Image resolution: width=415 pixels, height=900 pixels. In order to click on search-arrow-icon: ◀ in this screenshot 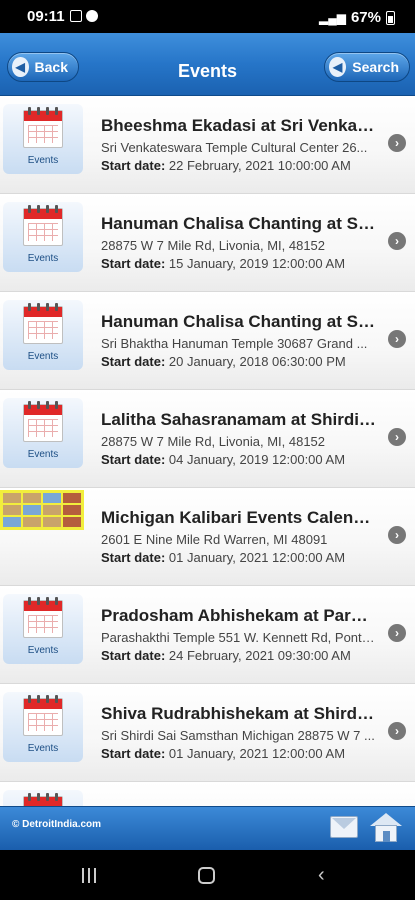, I will do `click(338, 67)`.